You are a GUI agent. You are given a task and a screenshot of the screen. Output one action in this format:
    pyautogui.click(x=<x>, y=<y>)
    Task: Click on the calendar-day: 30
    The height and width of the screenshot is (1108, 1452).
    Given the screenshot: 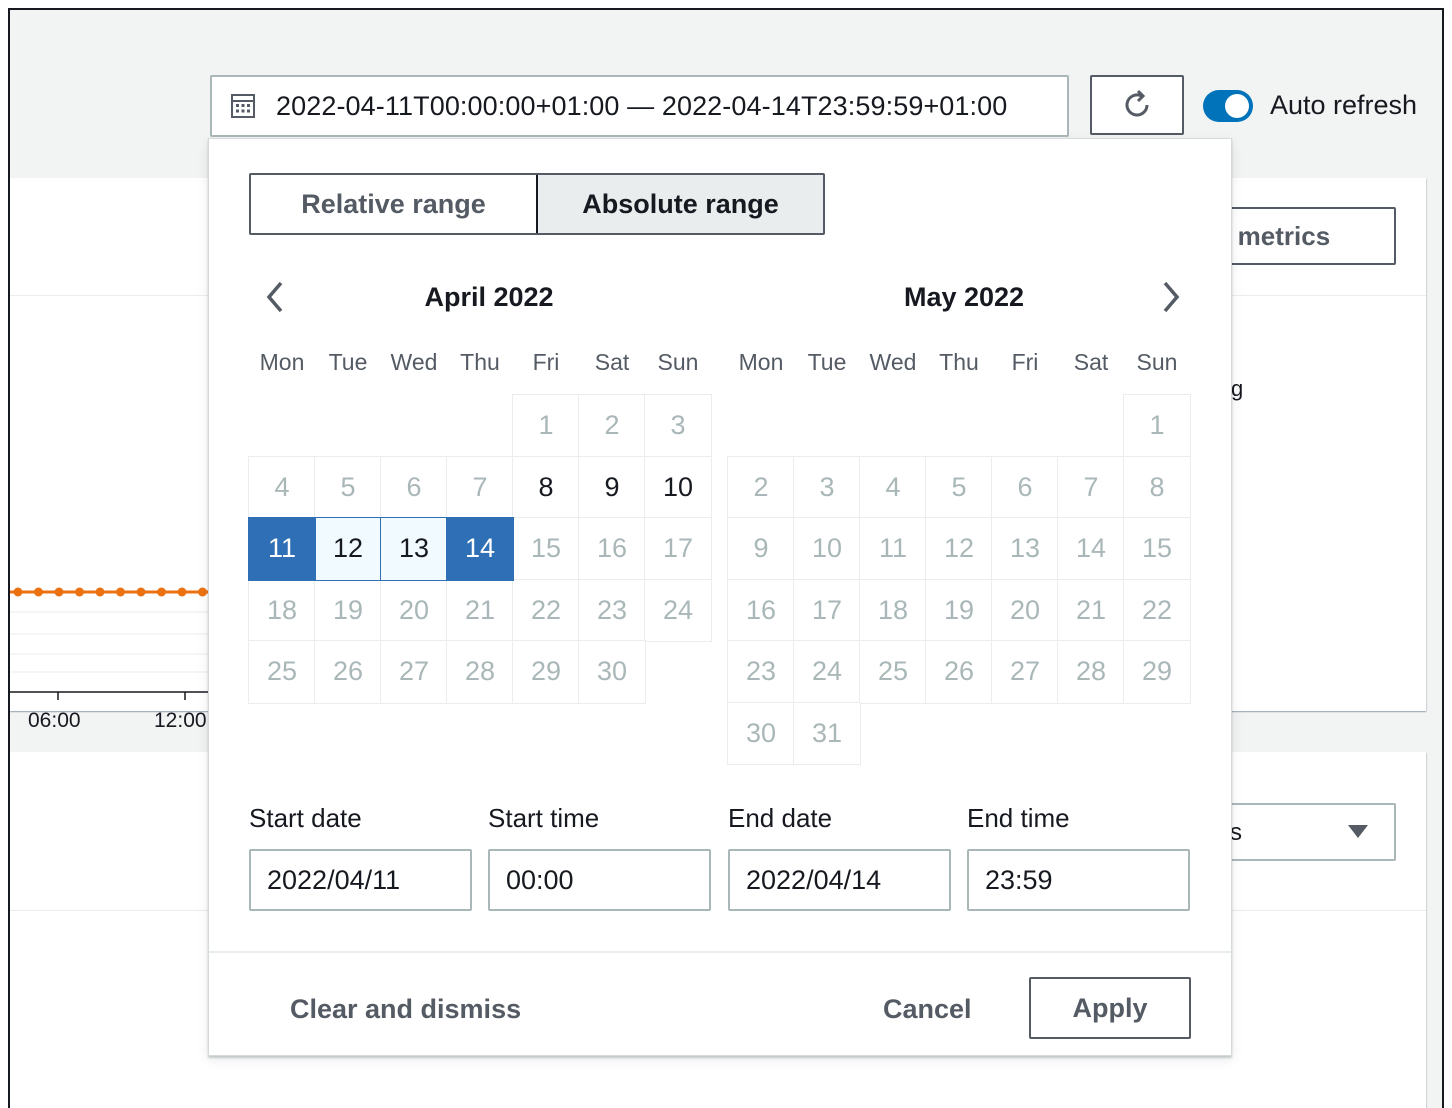 What is the action you would take?
    pyautogui.click(x=761, y=733)
    